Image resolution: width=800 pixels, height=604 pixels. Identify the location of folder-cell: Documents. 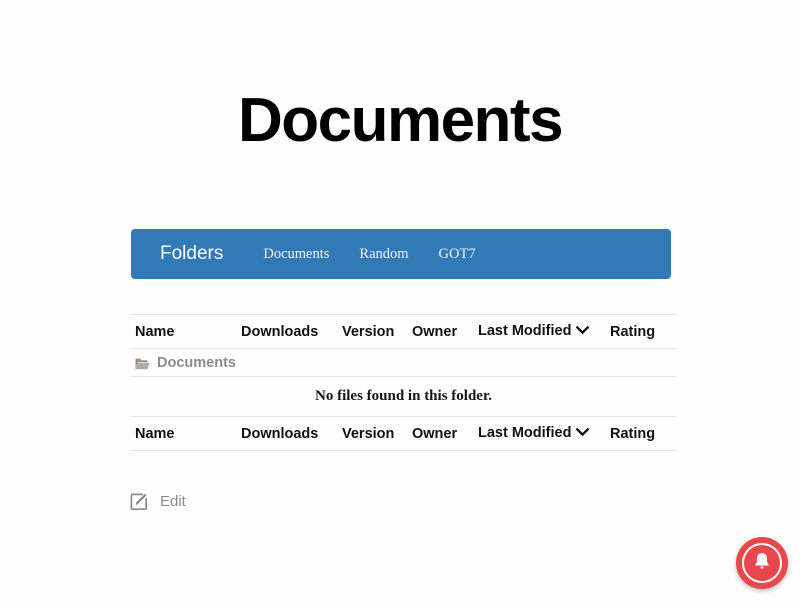
(403, 362).